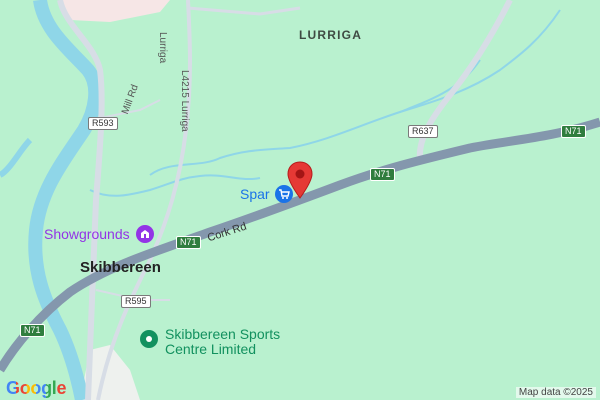 This screenshot has height=400, width=600. What do you see at coordinates (16, 157) in the screenshot?
I see `river-branch` at bounding box center [16, 157].